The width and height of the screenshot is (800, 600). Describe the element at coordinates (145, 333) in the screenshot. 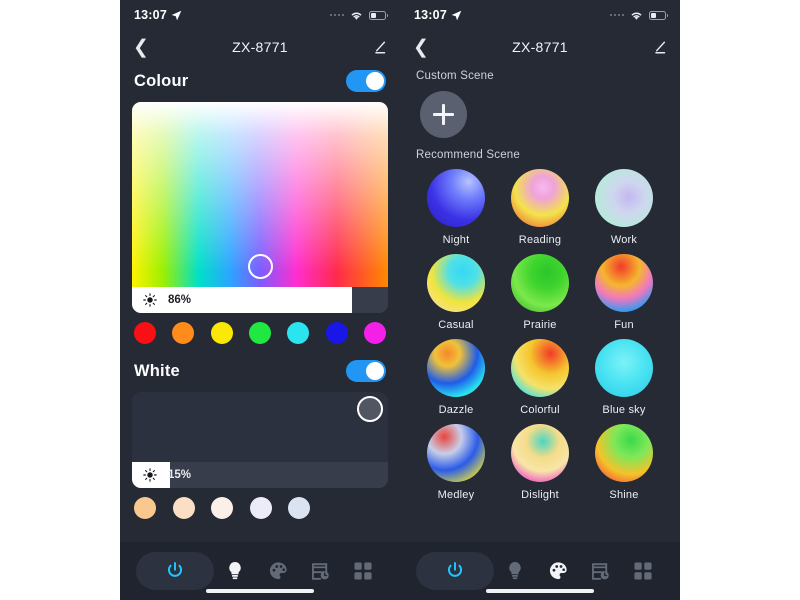

I see `swatch-red` at that location.